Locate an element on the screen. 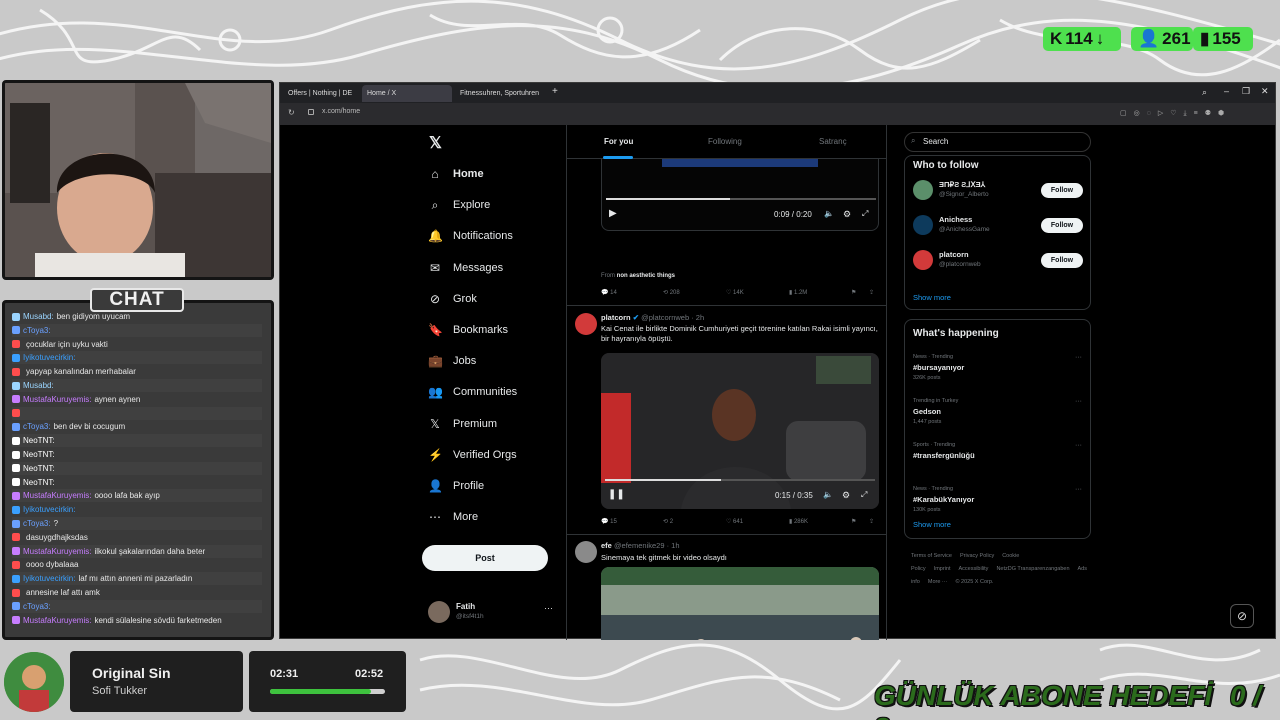 This screenshot has width=1280, height=720. footer-link: NetzDG Transparenzangaben is located at coordinates (1032, 569).